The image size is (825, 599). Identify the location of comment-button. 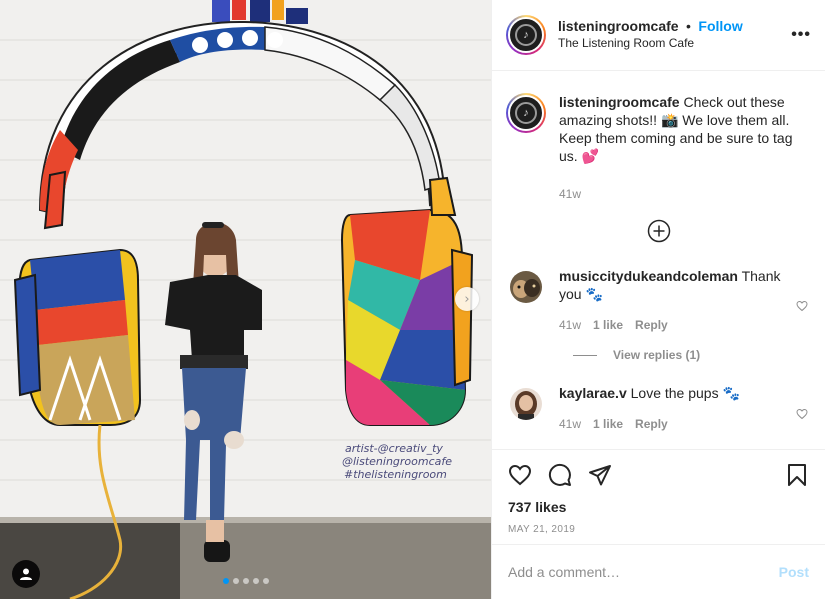
(560, 475).